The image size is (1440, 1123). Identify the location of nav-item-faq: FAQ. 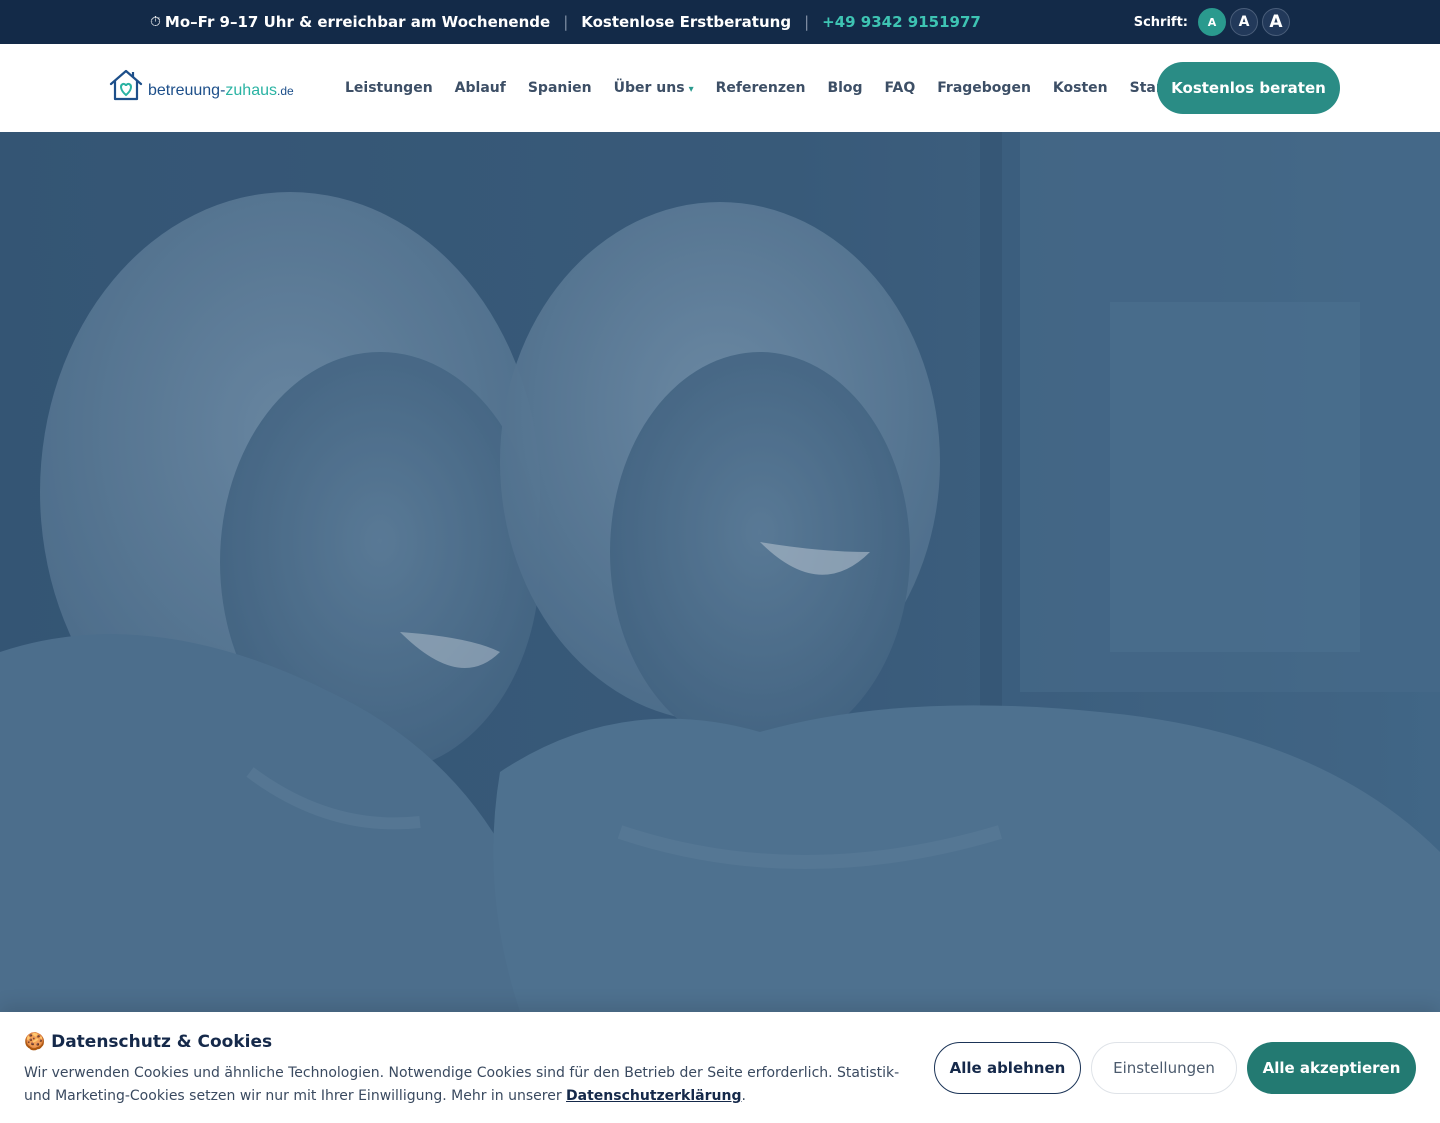
(900, 88).